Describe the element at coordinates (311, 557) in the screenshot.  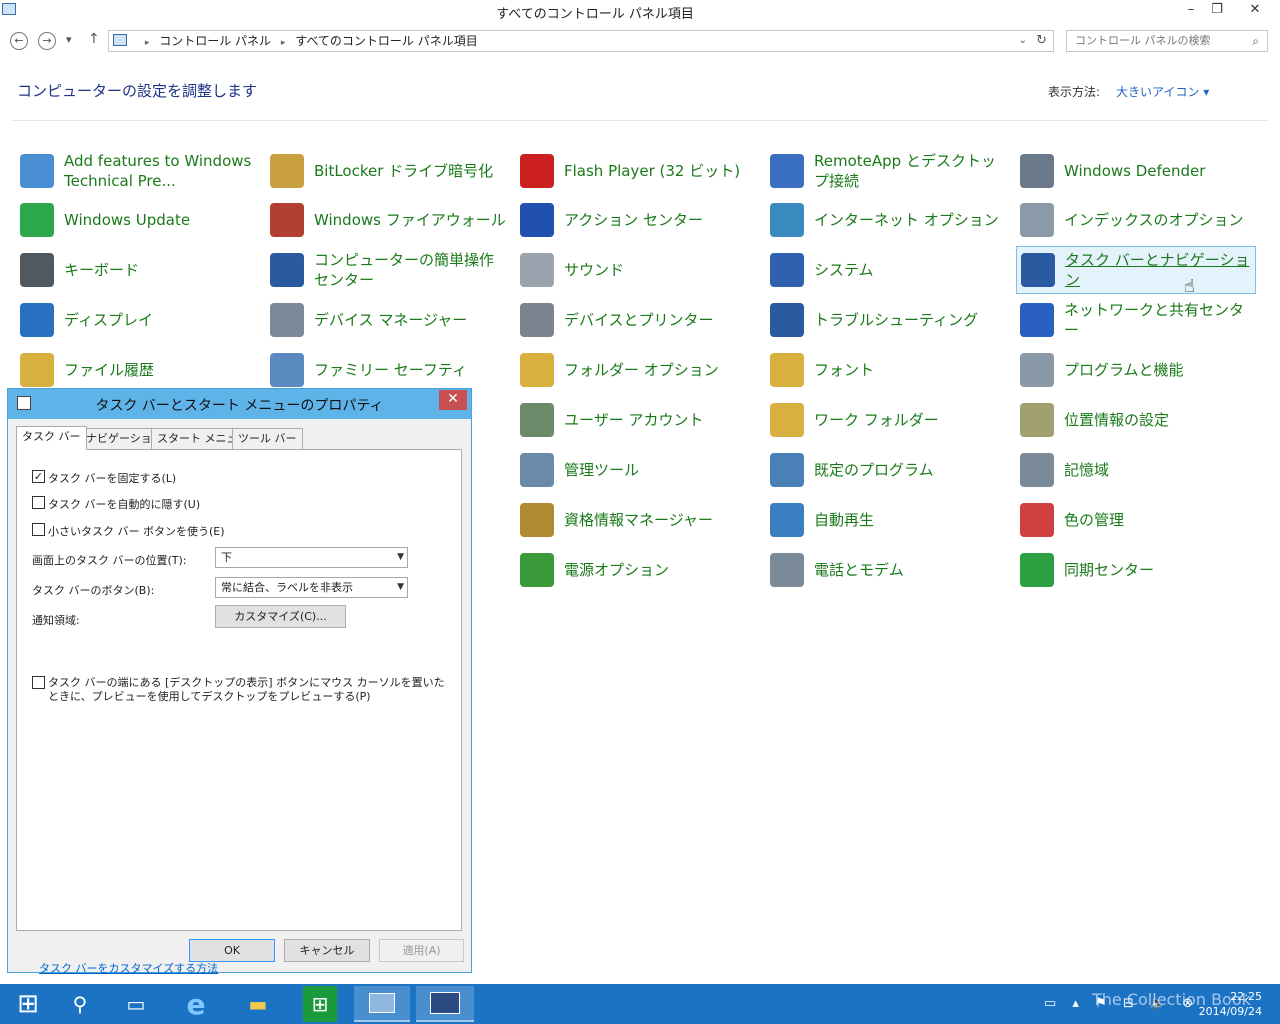
I see `position-select: 下 ▼` at that location.